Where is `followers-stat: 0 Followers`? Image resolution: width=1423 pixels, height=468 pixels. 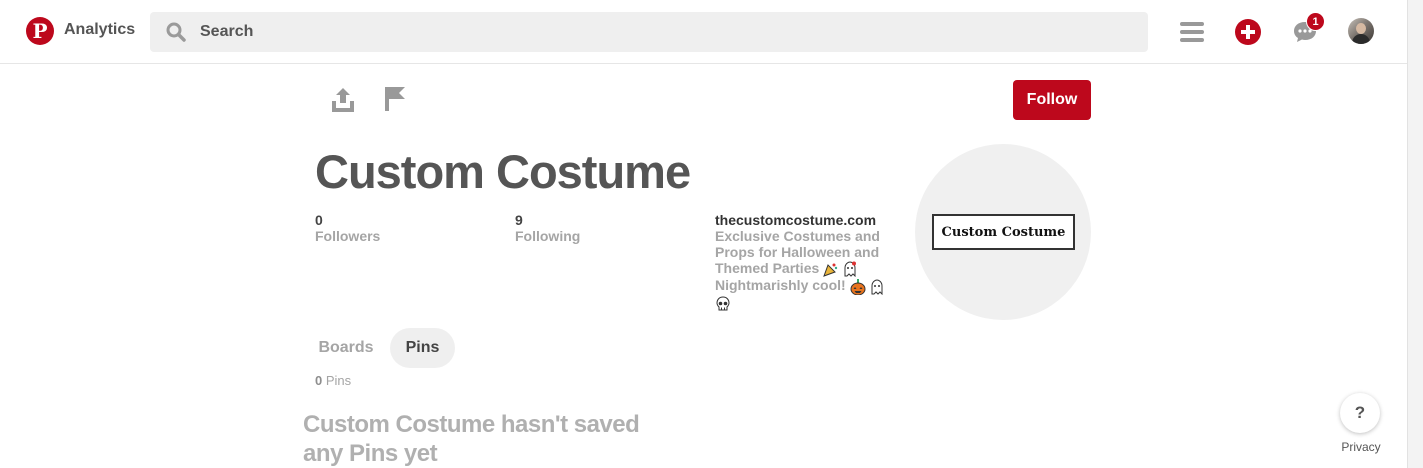 followers-stat: 0 Followers is located at coordinates (347, 228).